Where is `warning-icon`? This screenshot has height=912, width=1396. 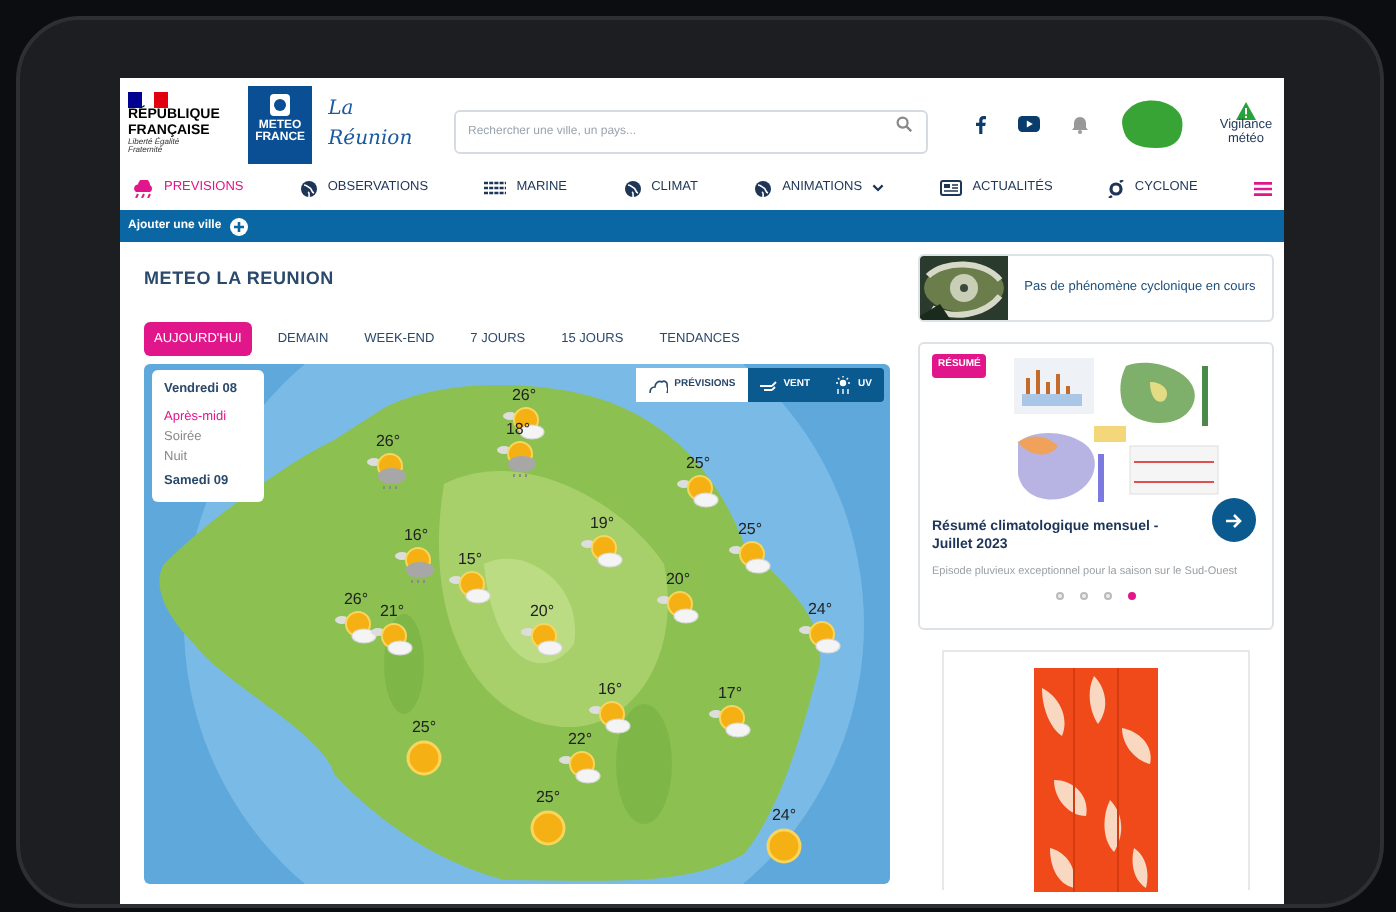
warning-icon is located at coordinates (1246, 110).